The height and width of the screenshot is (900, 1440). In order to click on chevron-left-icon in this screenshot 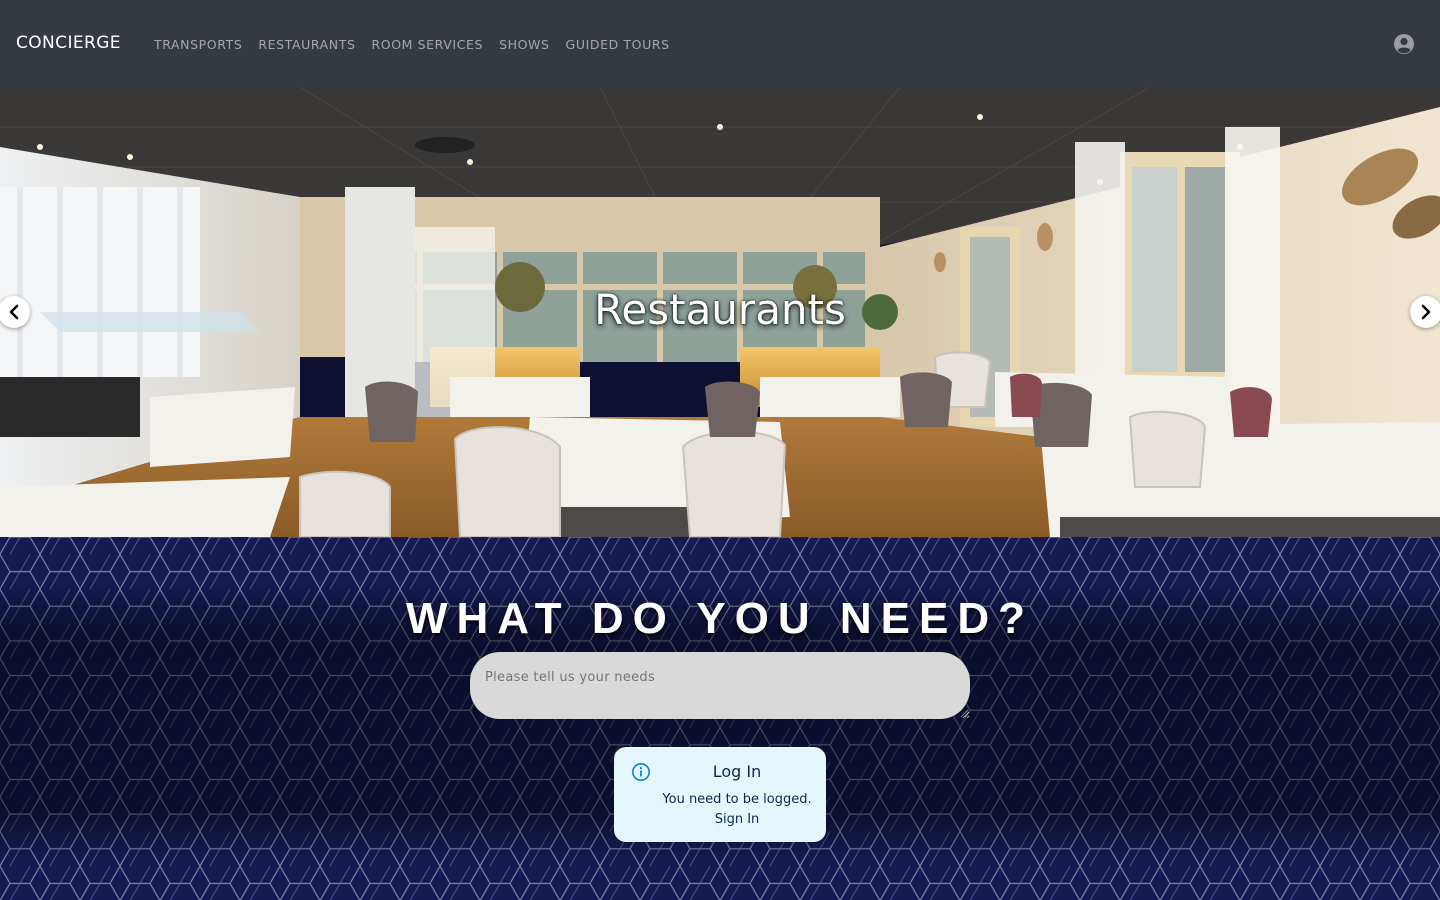, I will do `click(14, 312)`.